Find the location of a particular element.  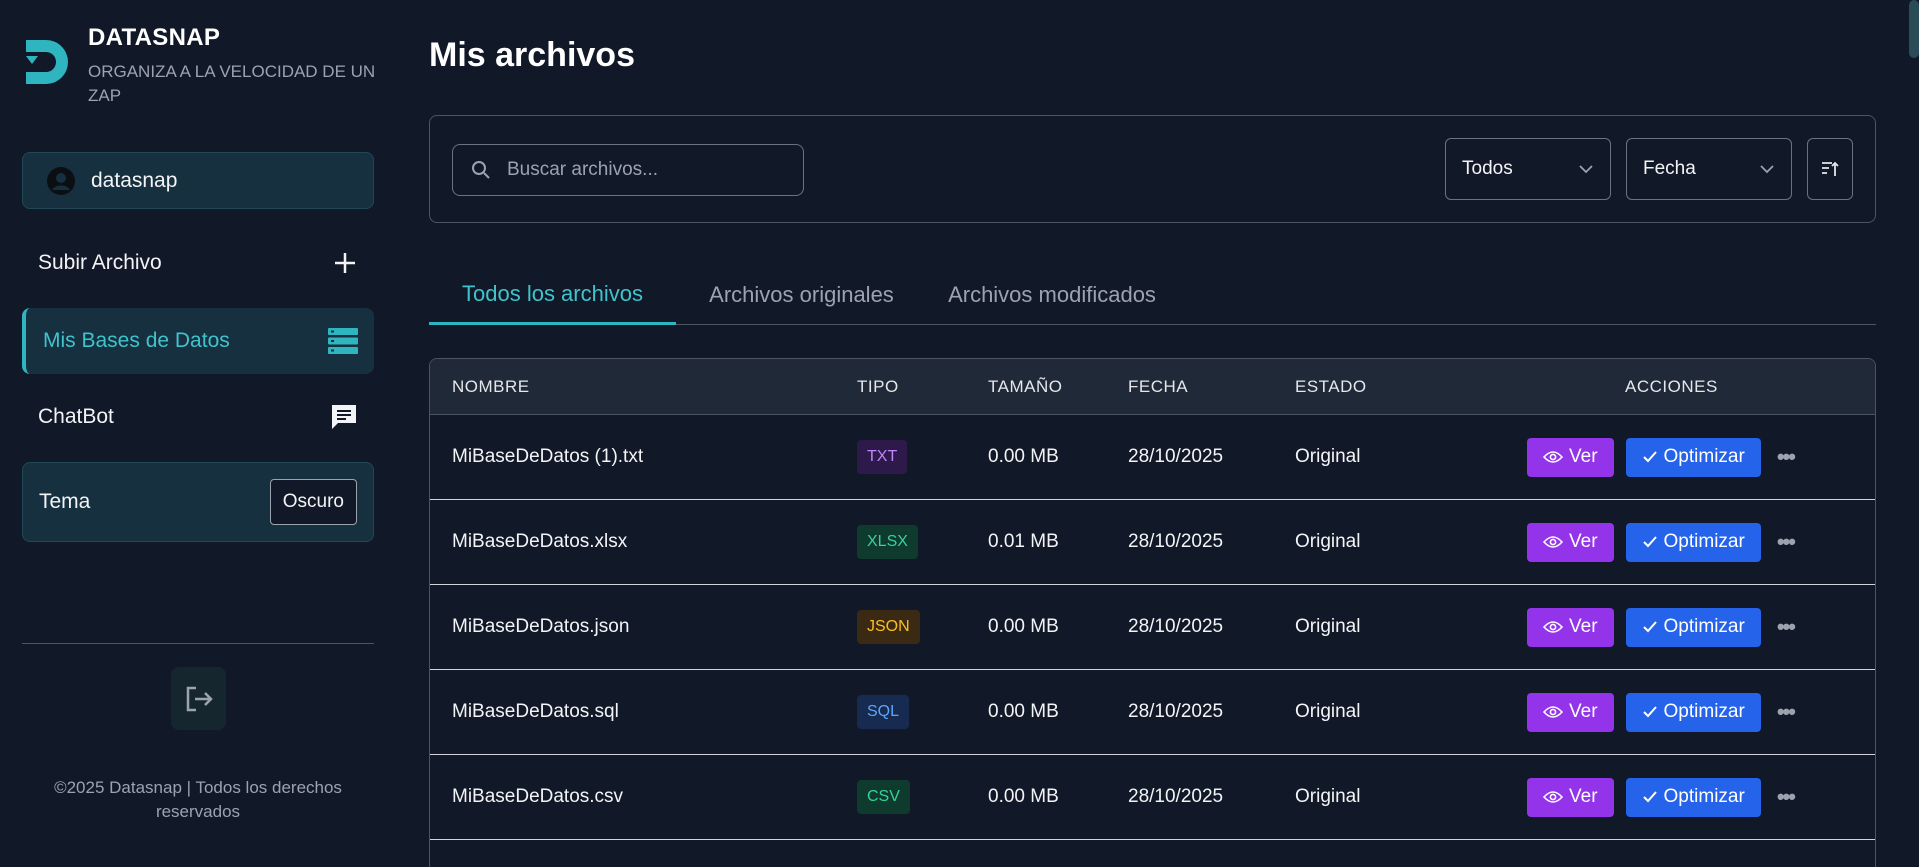

file-toolbar: Todos Fecha is located at coordinates (1152, 169).